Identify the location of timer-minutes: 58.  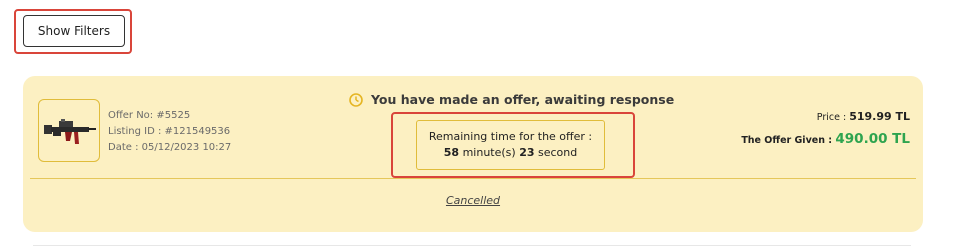
(451, 152).